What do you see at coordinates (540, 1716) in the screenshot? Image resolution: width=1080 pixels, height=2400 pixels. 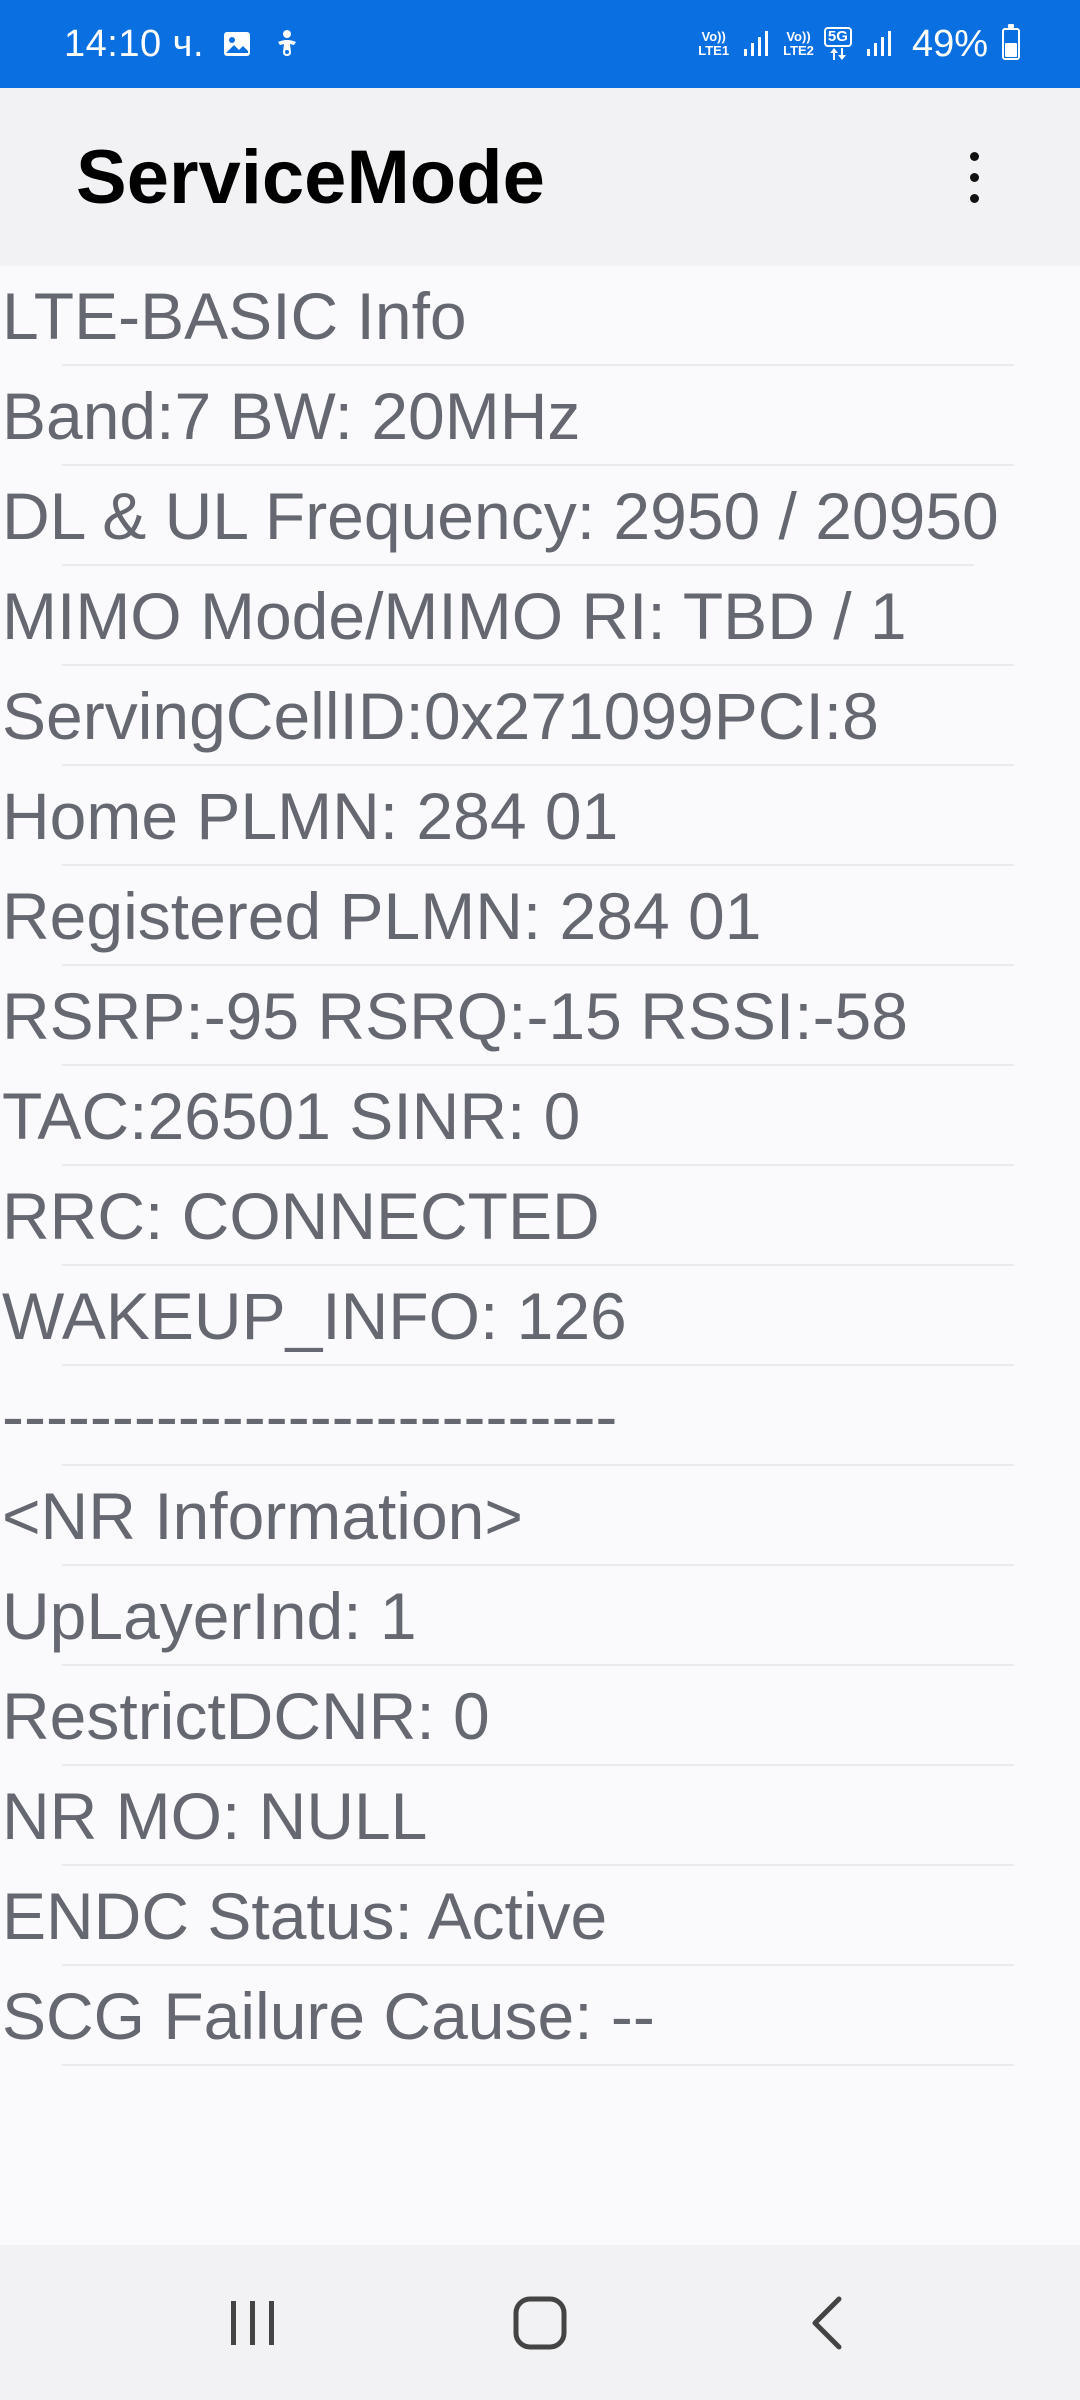 I see `info-row: RestrictDCNR: 0` at bounding box center [540, 1716].